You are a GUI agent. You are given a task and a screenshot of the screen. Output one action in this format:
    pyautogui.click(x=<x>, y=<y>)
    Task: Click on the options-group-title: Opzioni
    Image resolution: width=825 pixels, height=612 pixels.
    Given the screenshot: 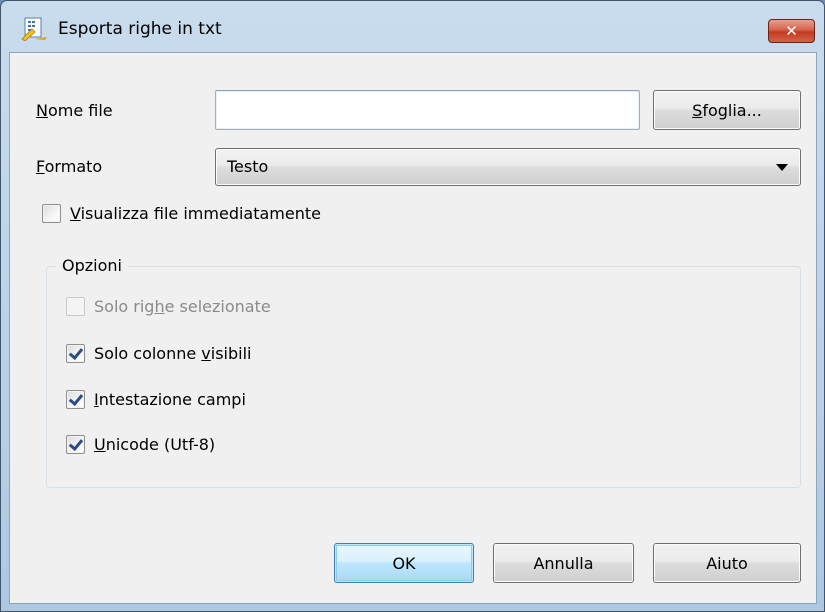 What is the action you would take?
    pyautogui.click(x=92, y=265)
    